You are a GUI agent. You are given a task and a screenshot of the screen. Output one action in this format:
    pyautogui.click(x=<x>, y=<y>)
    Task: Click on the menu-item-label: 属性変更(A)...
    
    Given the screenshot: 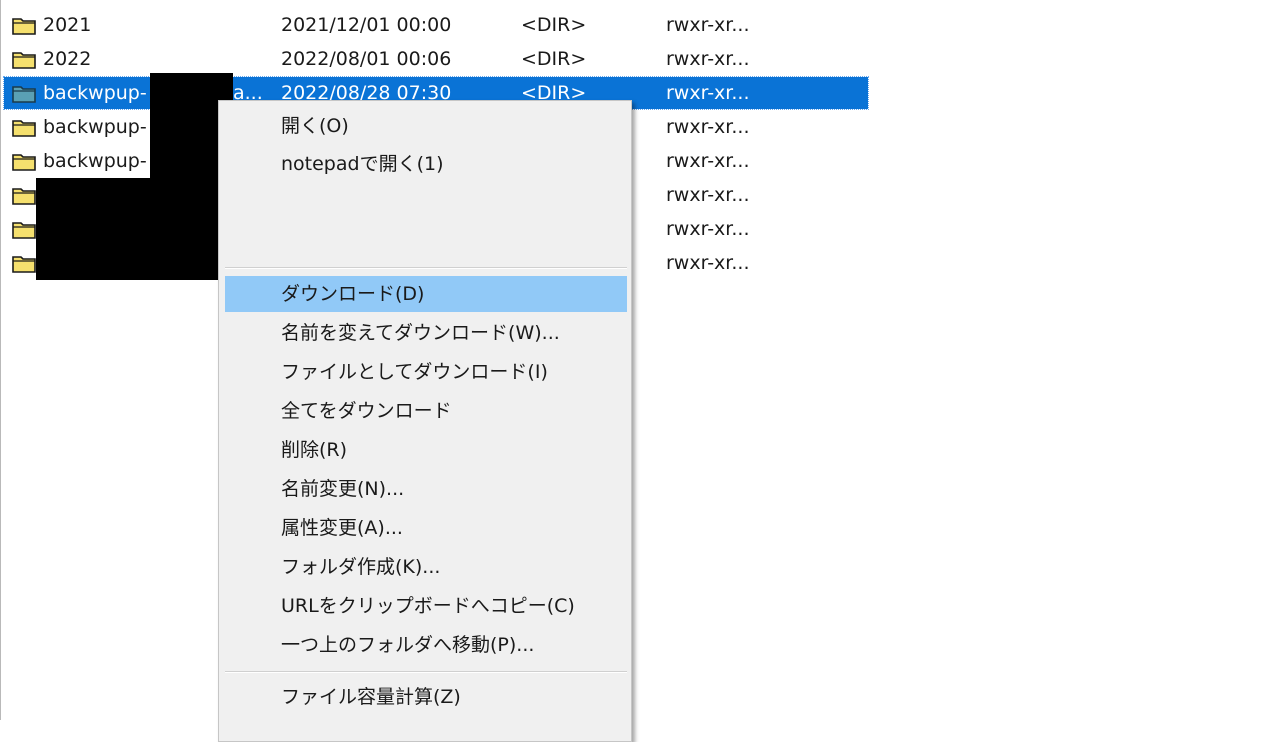 What is the action you would take?
    pyautogui.click(x=342, y=528)
    